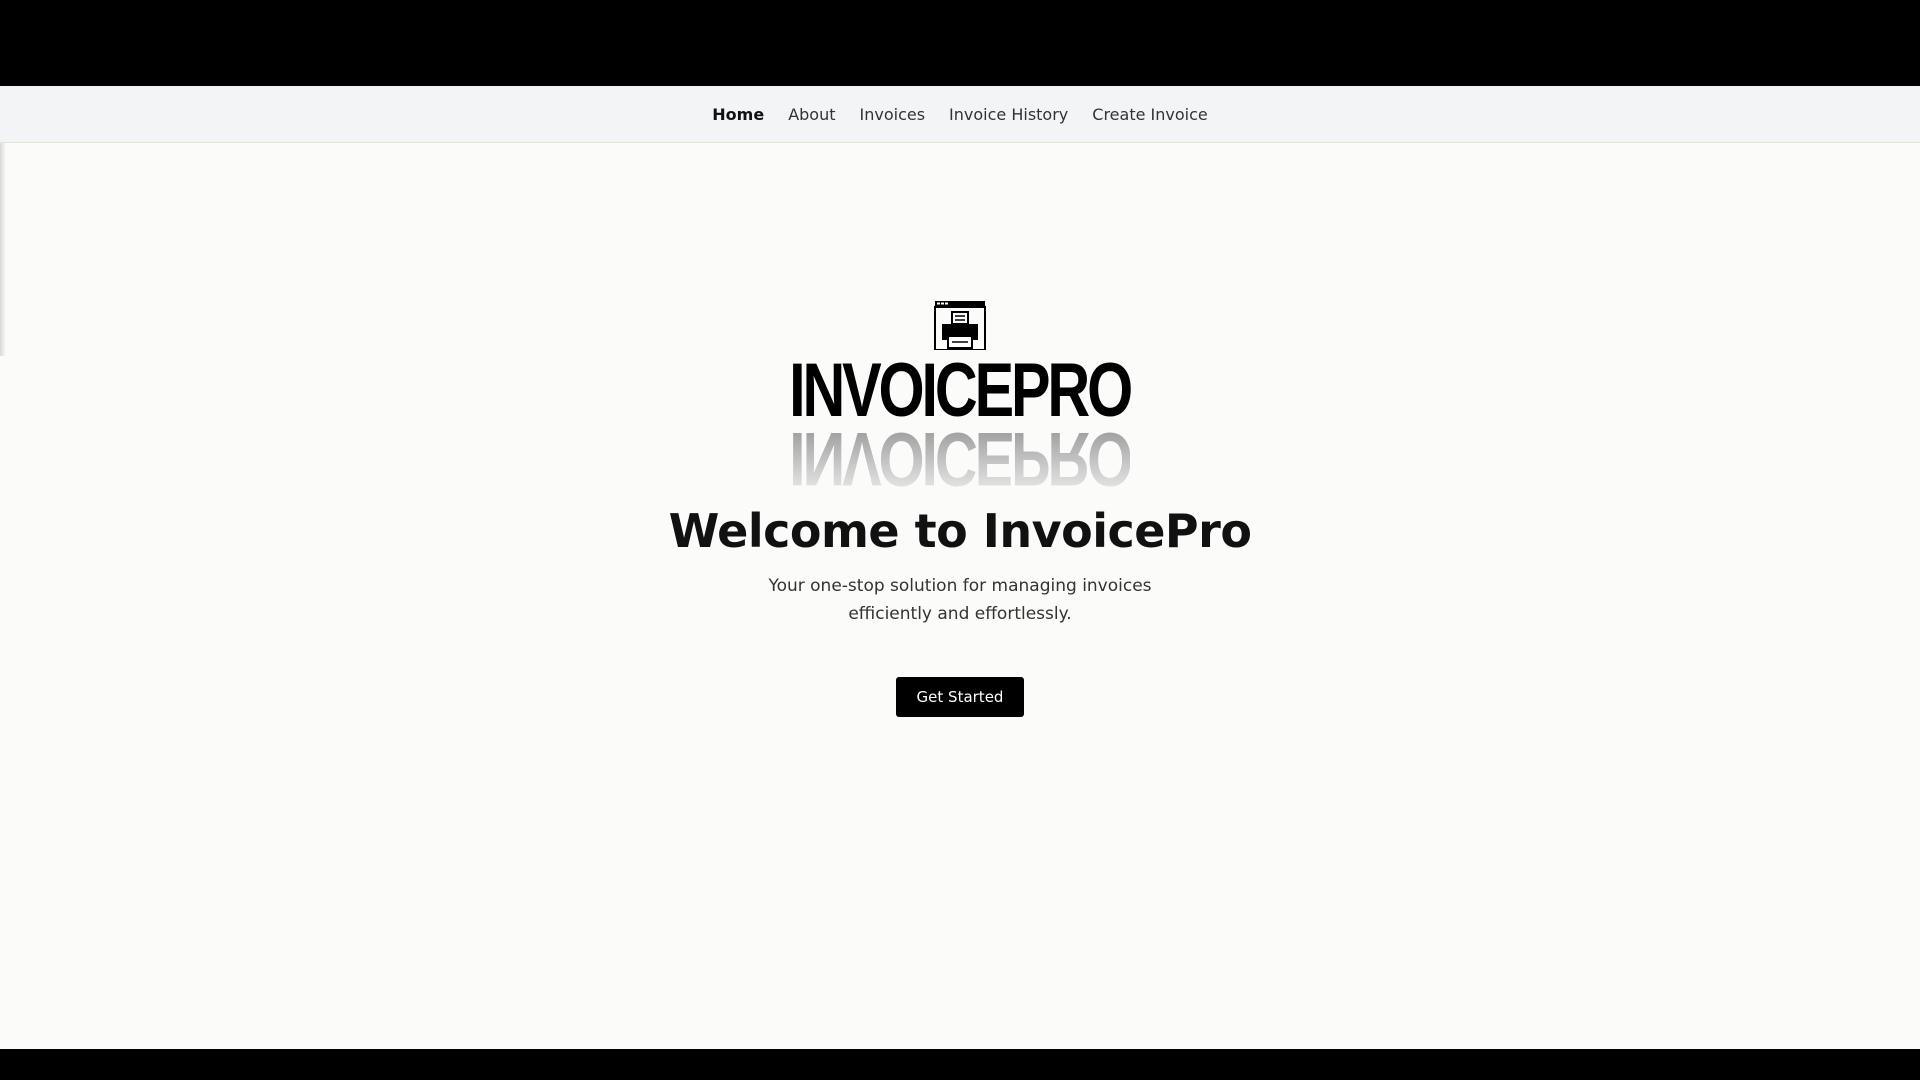  I want to click on invoicepro-logo: INVOICEPRO INVOICEPRO, so click(959, 395).